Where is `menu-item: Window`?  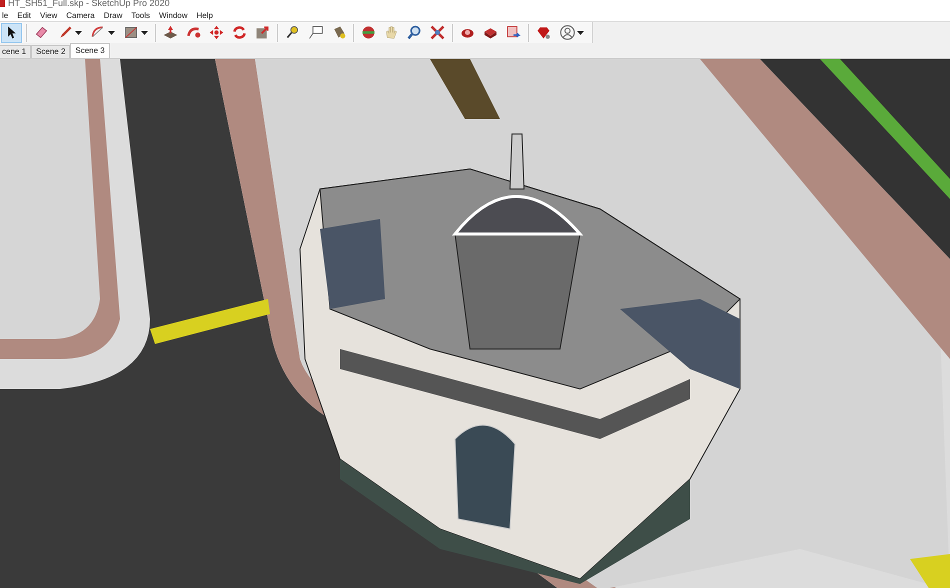 menu-item: Window is located at coordinates (173, 15).